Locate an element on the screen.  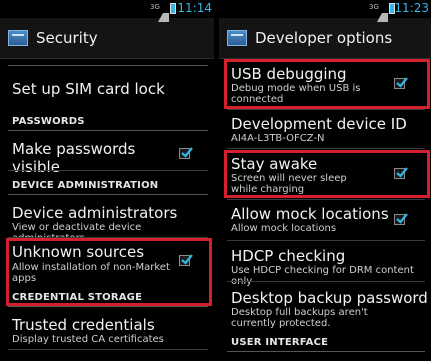
allow-mock-locations-checkbox is located at coordinates (401, 219).